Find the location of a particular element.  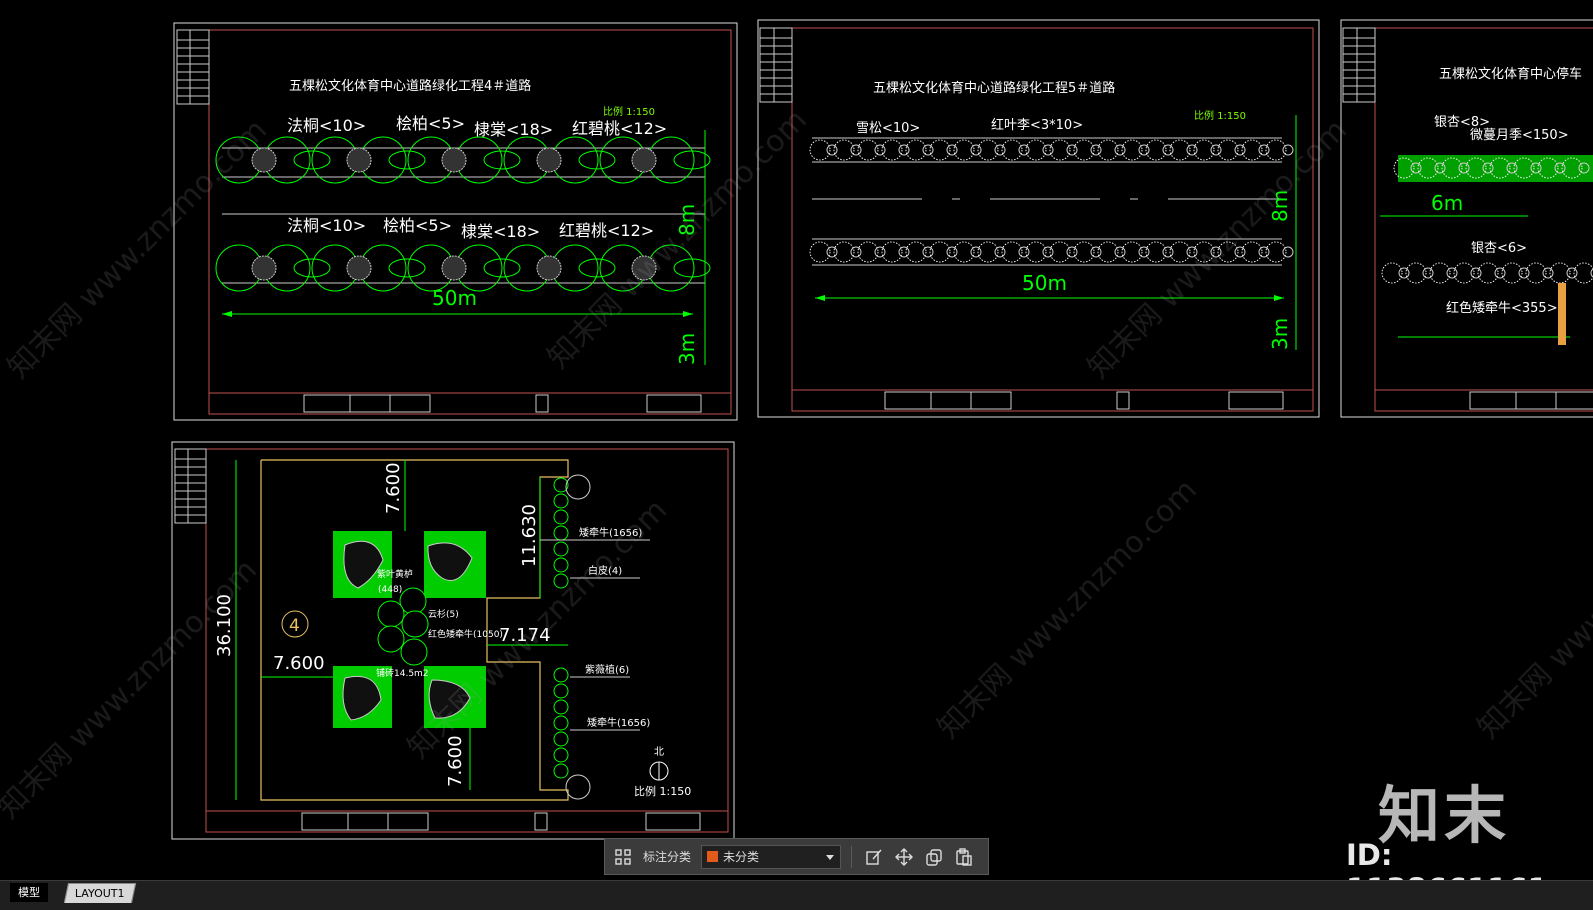

sheet-title: 五棵松文化体育中心道路绿化工程4＃道路 is located at coordinates (410, 86).